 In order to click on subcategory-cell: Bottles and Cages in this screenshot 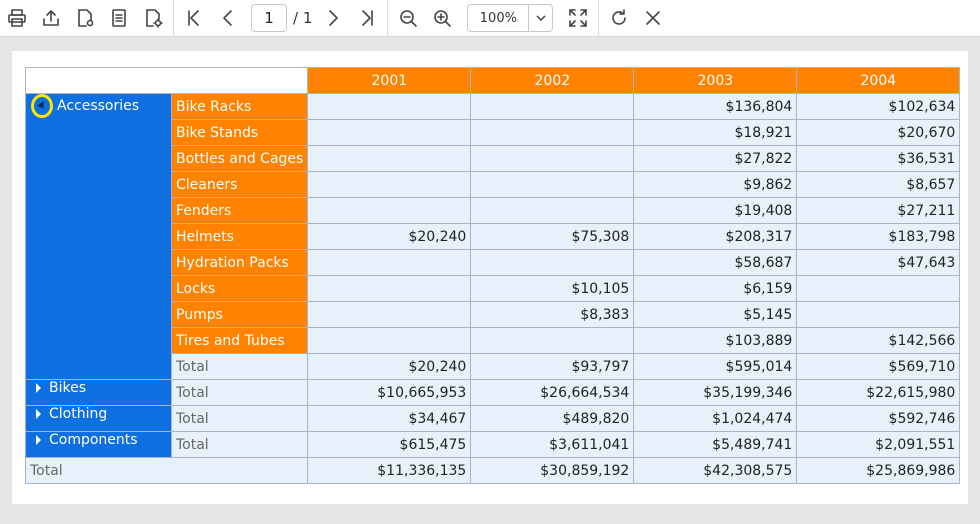, I will do `click(239, 158)`.